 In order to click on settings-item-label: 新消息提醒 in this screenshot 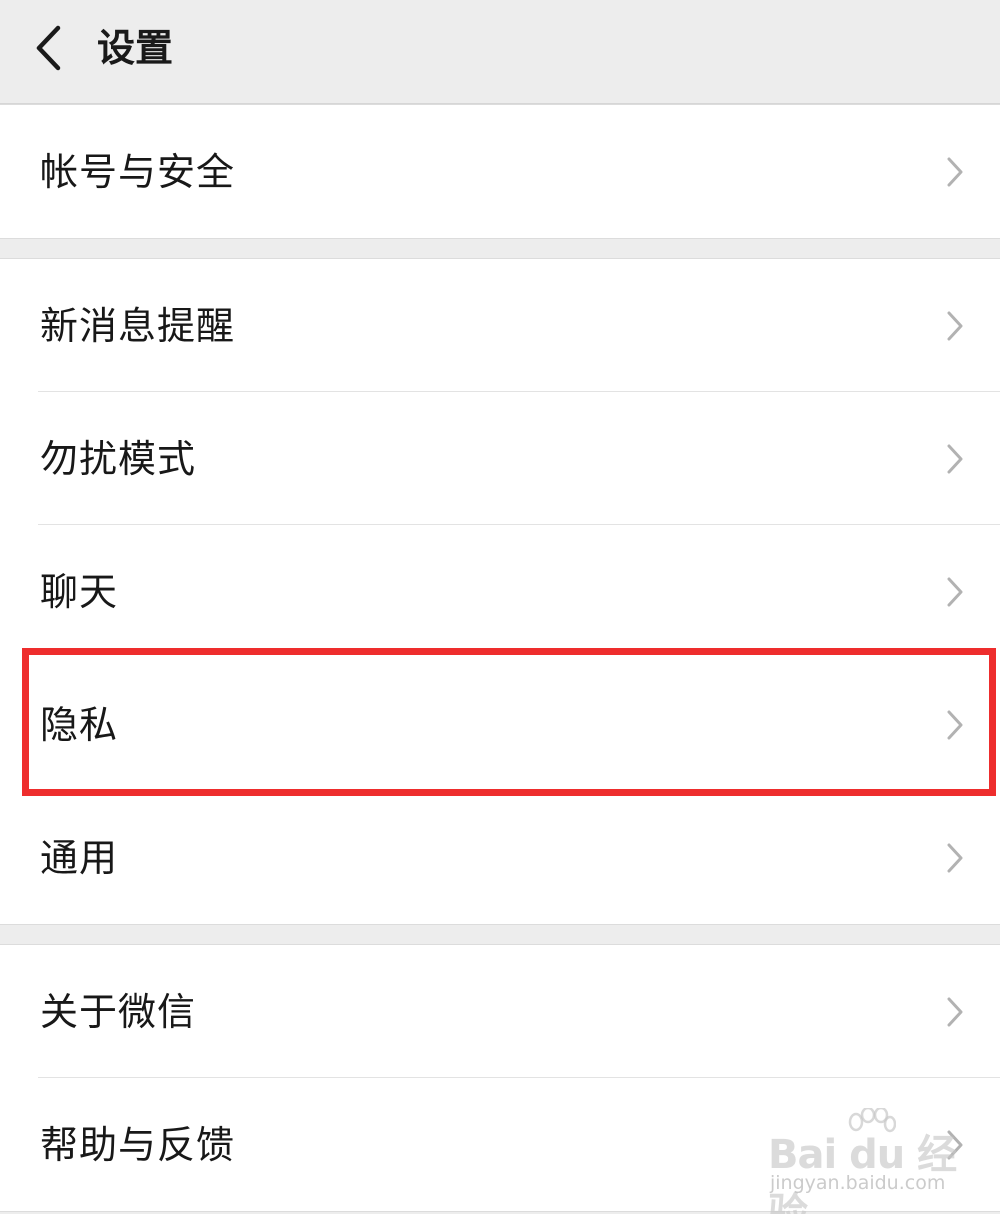, I will do `click(138, 325)`.